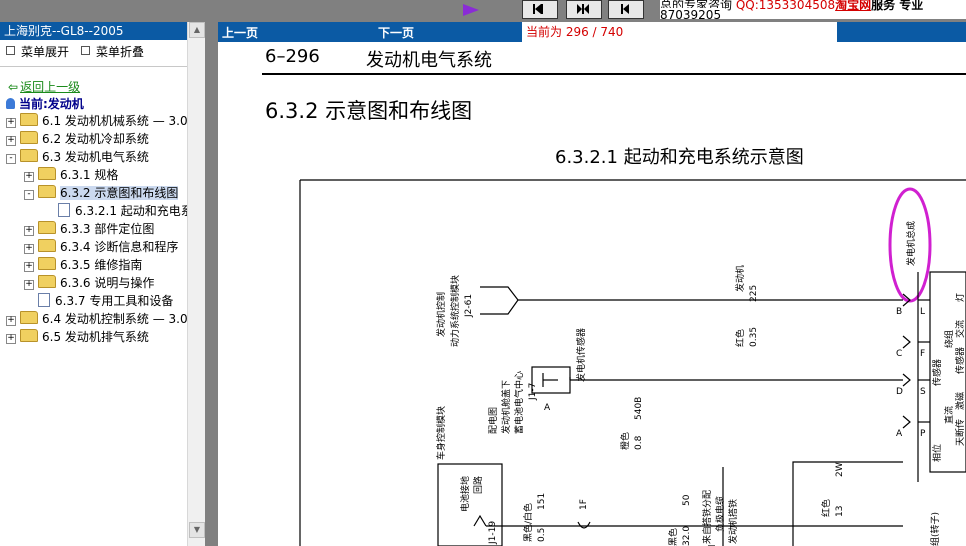 This screenshot has height=546, width=966. I want to click on tree-item-label: 6.3.1 规格, so click(89, 175).